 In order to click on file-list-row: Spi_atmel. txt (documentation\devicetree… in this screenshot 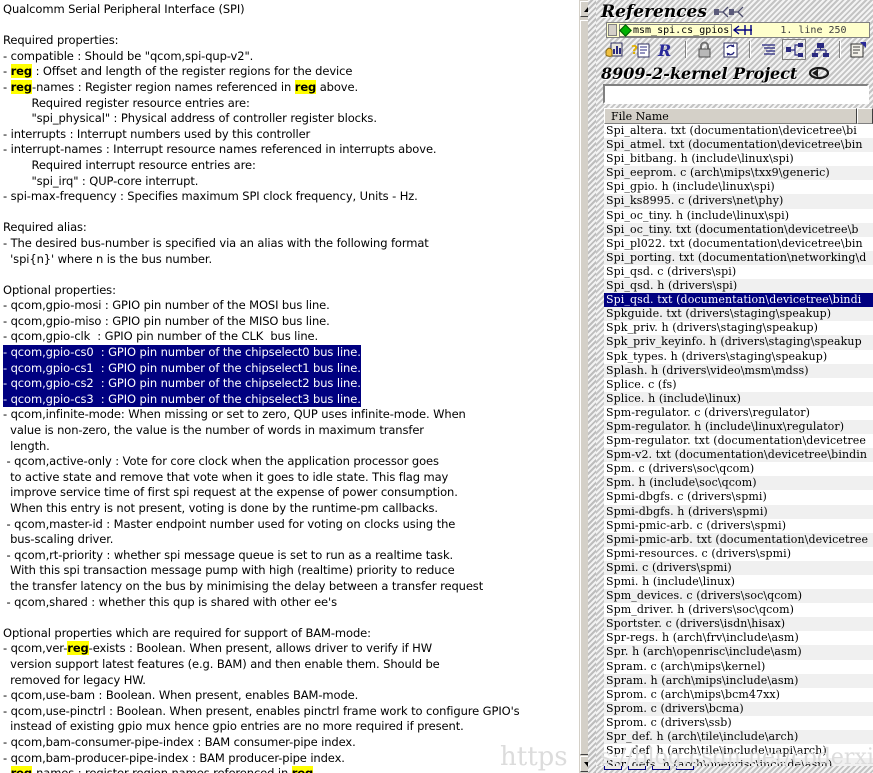, I will do `click(738, 145)`.